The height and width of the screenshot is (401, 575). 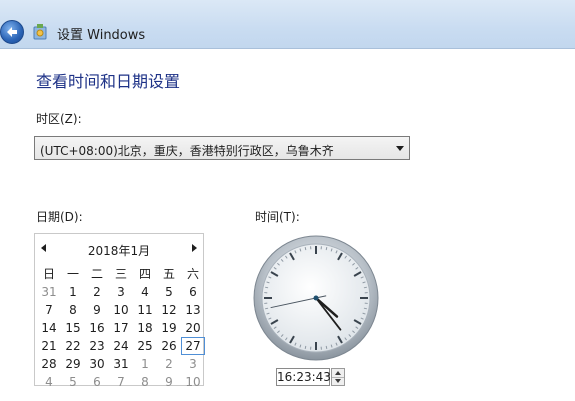 I want to click on spin-up-icon, so click(x=338, y=373).